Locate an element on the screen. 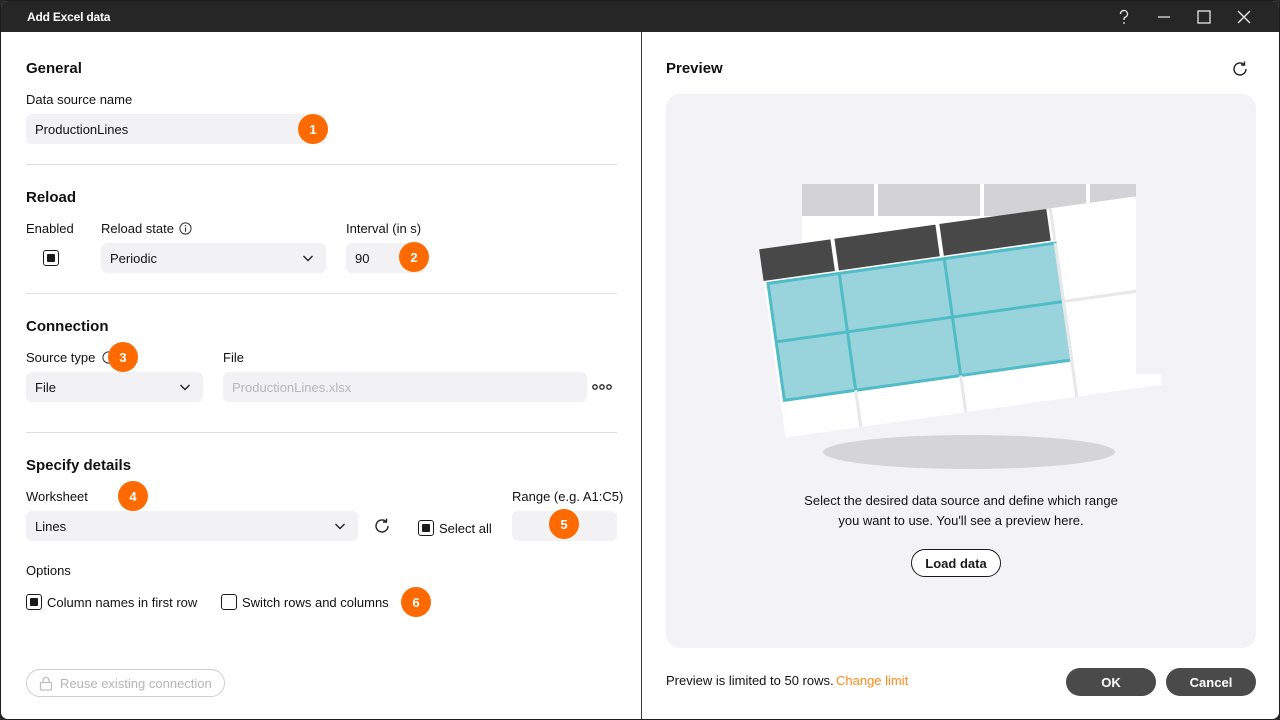 This screenshot has width=1280, height=720. column-names-label: Column names in first row is located at coordinates (122, 602).